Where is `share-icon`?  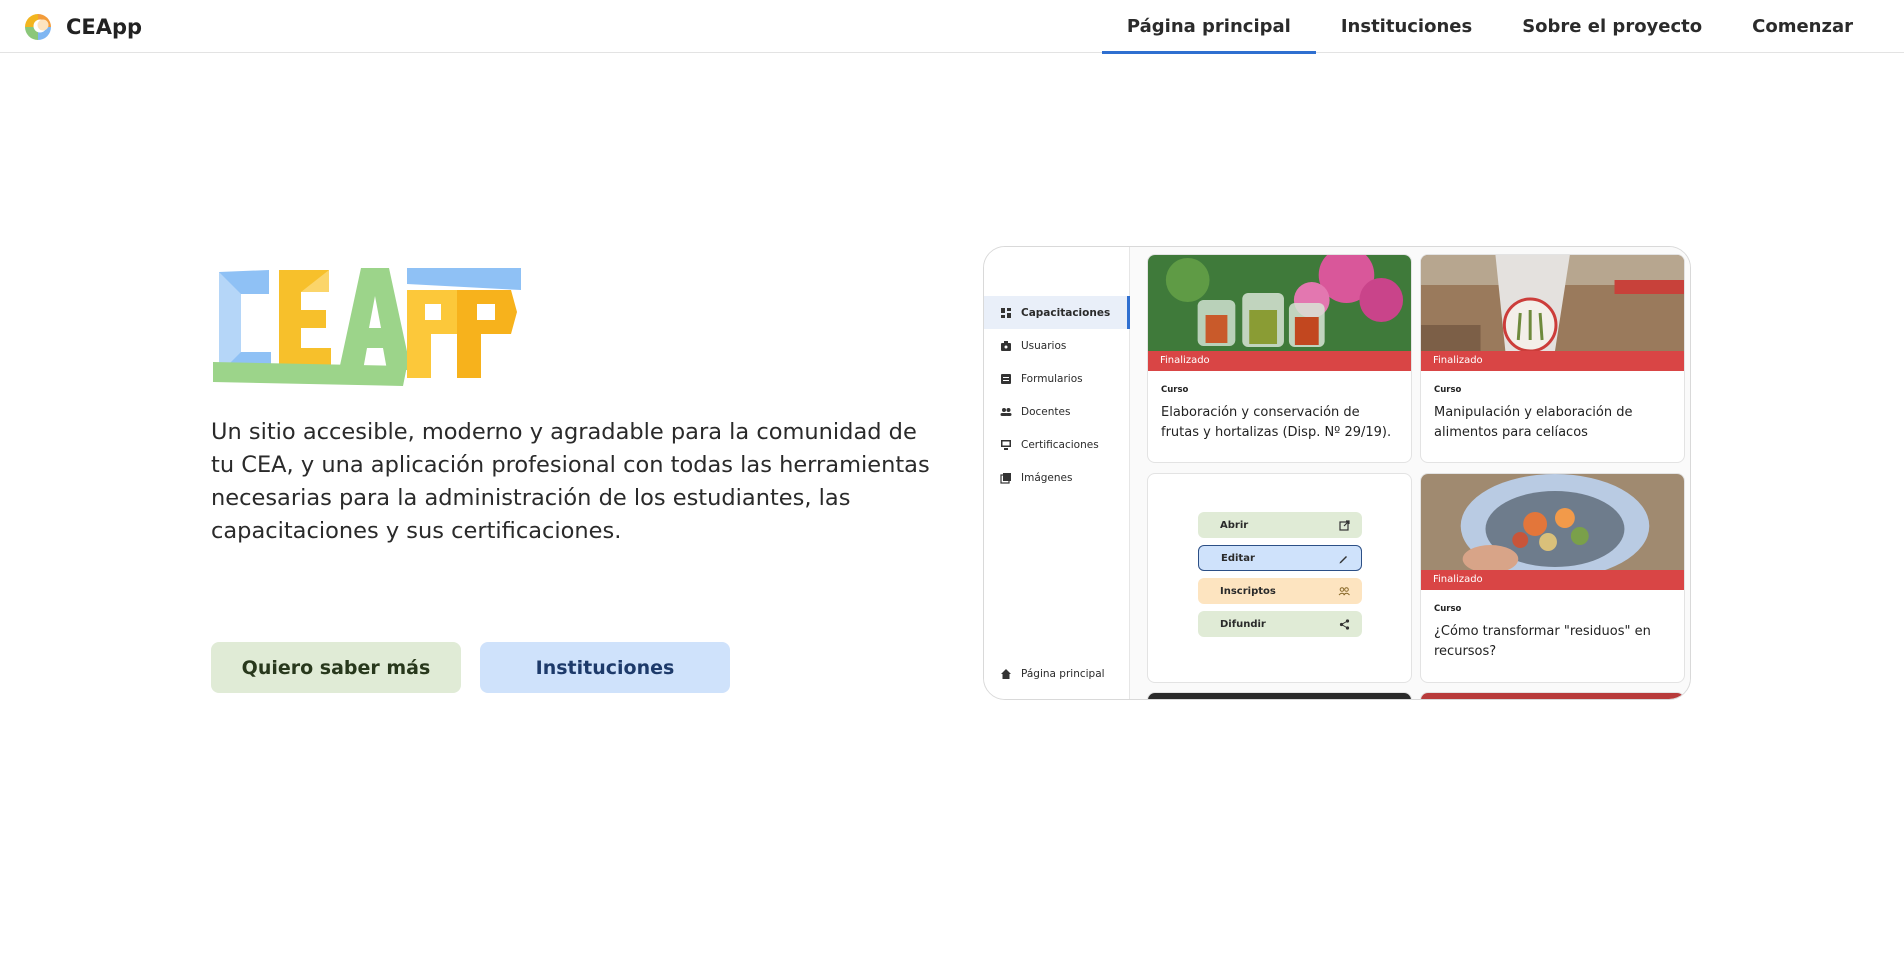
share-icon is located at coordinates (1344, 624).